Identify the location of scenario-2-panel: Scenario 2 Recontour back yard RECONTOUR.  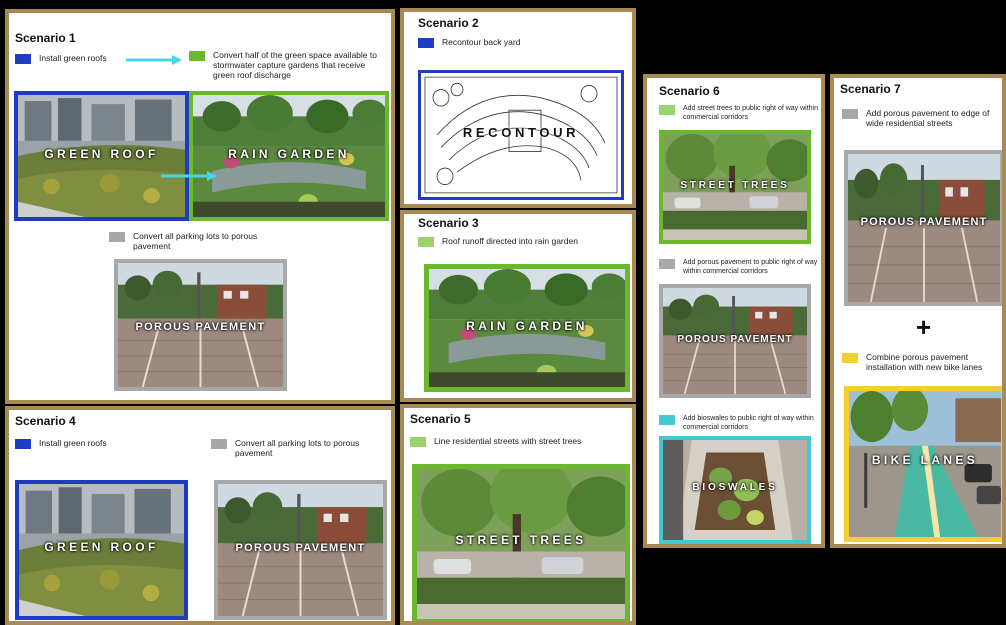
(518, 108).